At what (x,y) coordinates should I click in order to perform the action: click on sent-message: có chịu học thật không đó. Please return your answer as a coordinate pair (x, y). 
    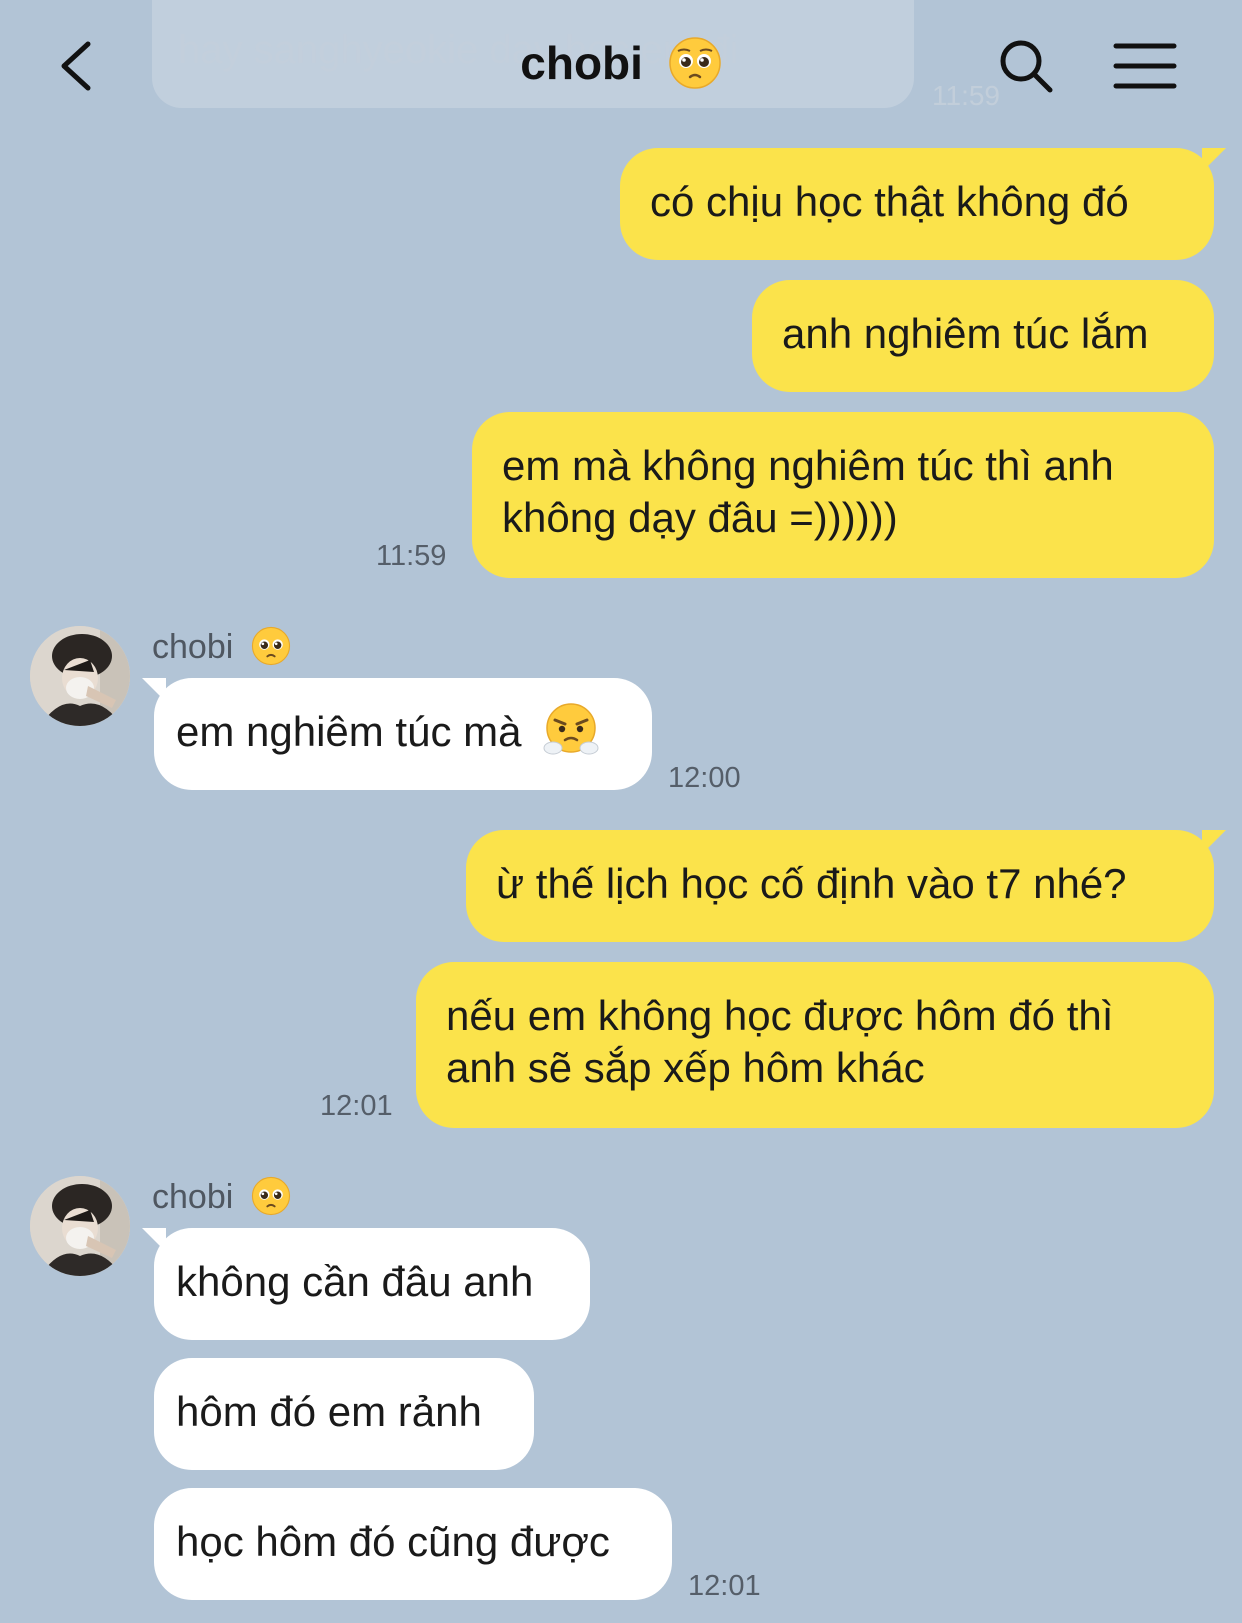
    Looking at the image, I should click on (923, 204).